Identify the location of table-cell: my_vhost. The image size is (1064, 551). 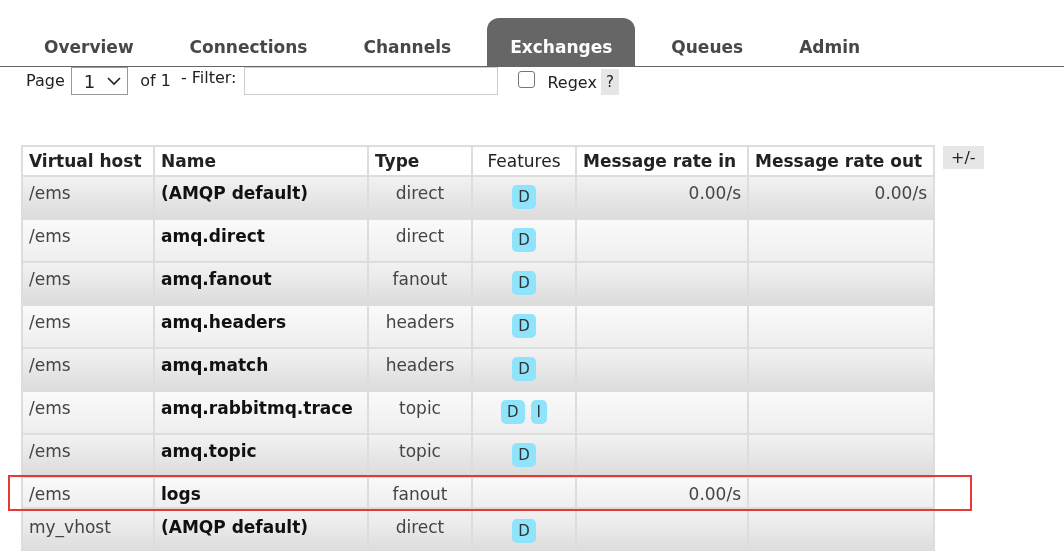
(88, 530).